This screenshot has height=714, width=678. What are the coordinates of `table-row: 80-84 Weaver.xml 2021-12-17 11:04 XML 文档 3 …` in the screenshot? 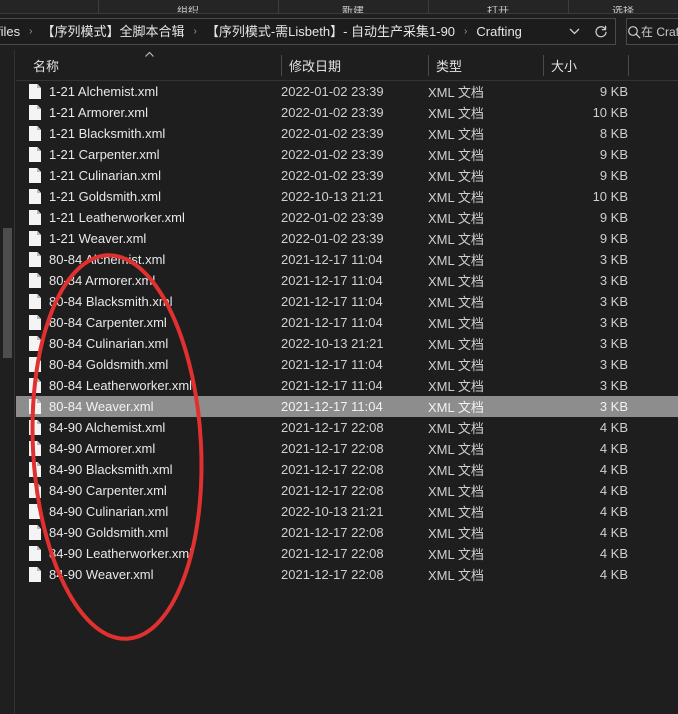 It's located at (347, 406).